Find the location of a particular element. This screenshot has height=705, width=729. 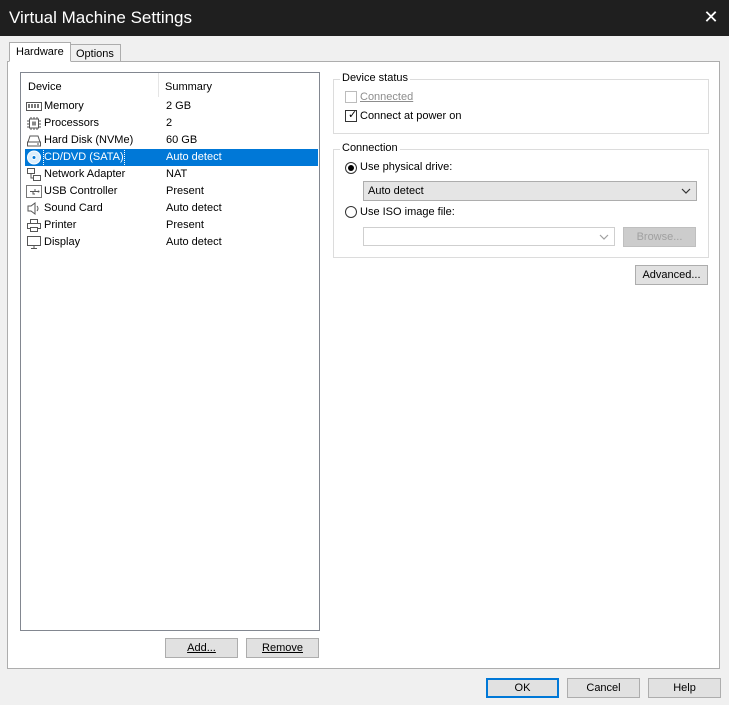

speaker-icon is located at coordinates (33, 208).